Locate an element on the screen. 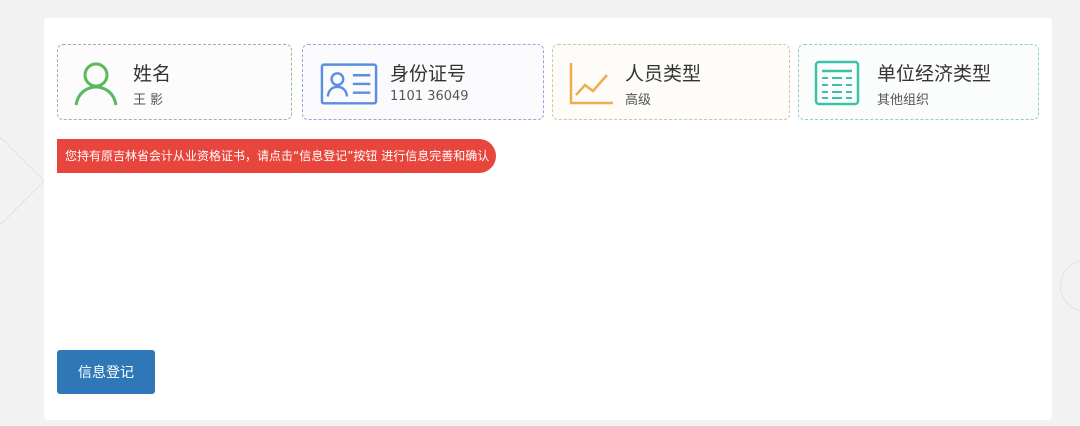 Image resolution: width=1080 pixels, height=426 pixels. name-value: 王 影 is located at coordinates (148, 100).